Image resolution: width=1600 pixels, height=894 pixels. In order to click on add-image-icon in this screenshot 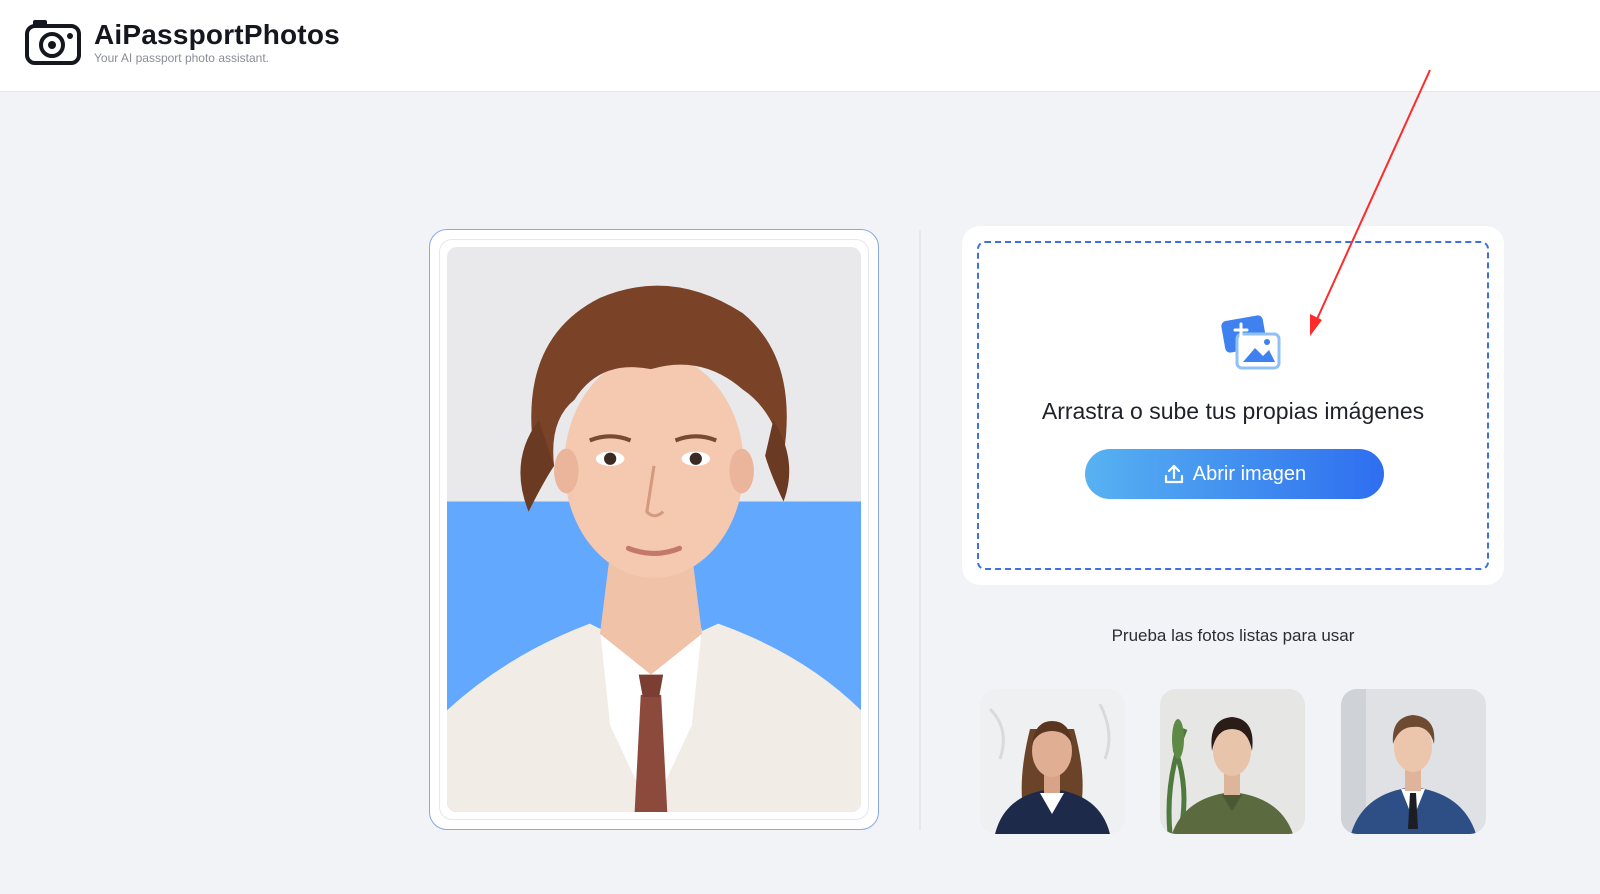, I will do `click(1251, 342)`.